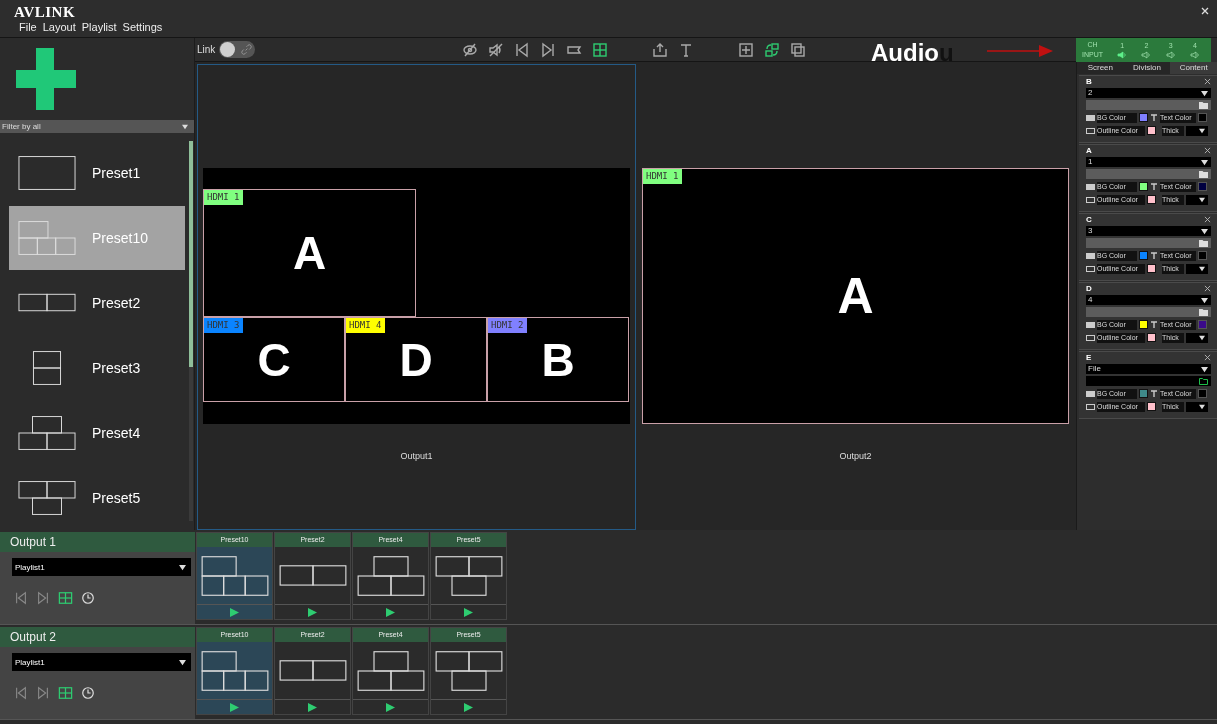 This screenshot has width=1217, height=724. I want to click on screen-window: HDMI 3 C, so click(274, 359).